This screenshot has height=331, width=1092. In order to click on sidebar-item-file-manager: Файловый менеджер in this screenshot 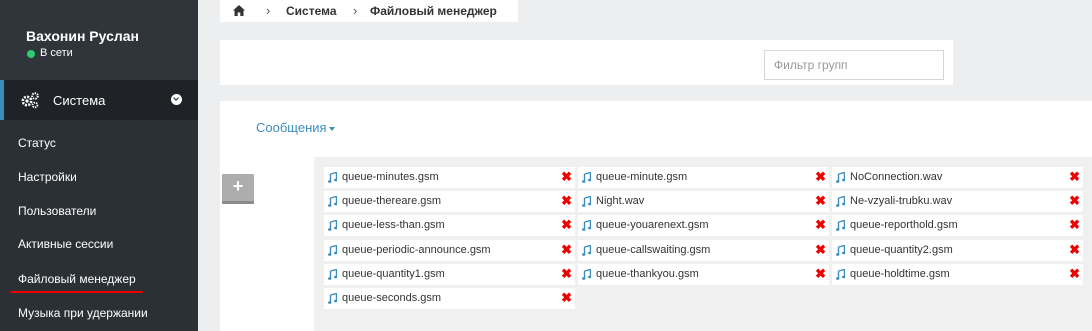, I will do `click(77, 279)`.